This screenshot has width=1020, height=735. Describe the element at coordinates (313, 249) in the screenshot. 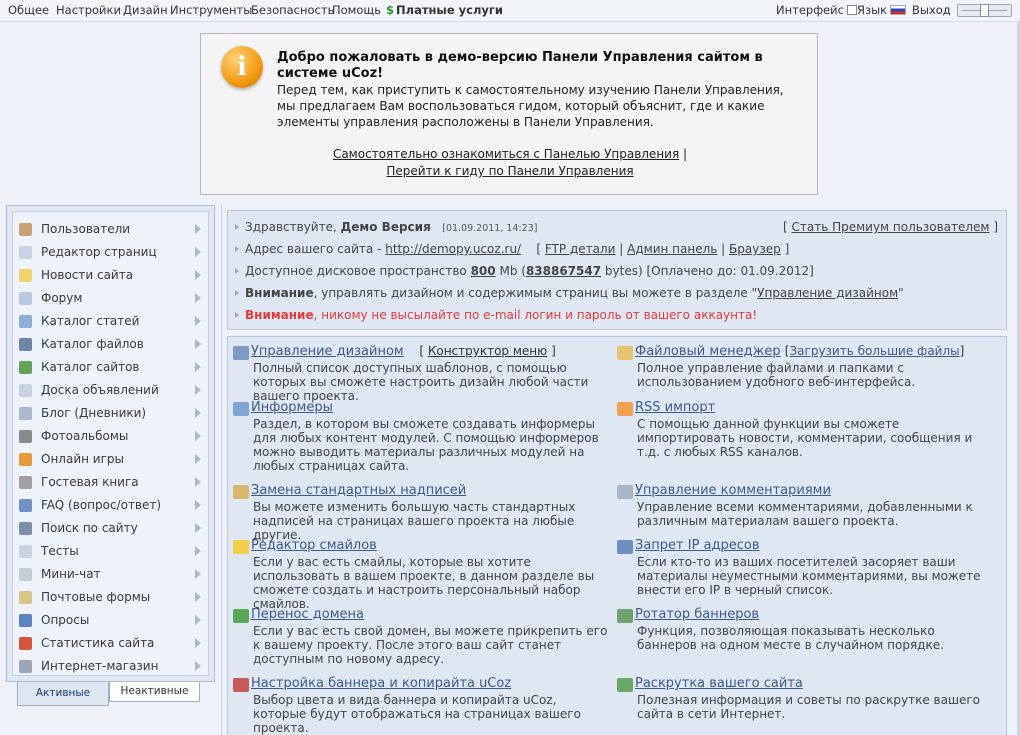

I see `address-label: Адрес вашего сайта -` at that location.